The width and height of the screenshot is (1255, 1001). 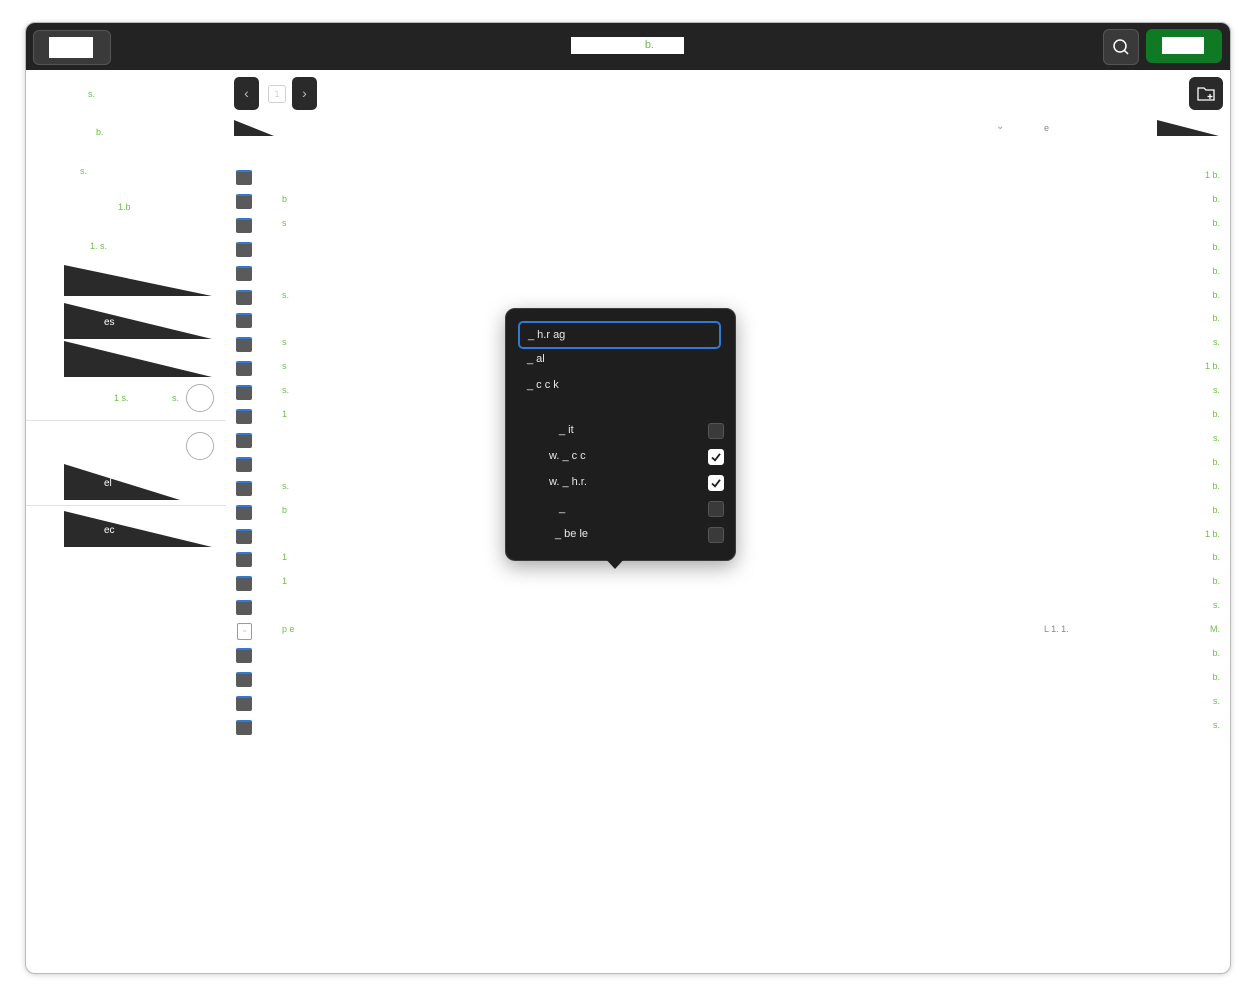 What do you see at coordinates (729, 202) in the screenshot?
I see `list-item: b b.` at bounding box center [729, 202].